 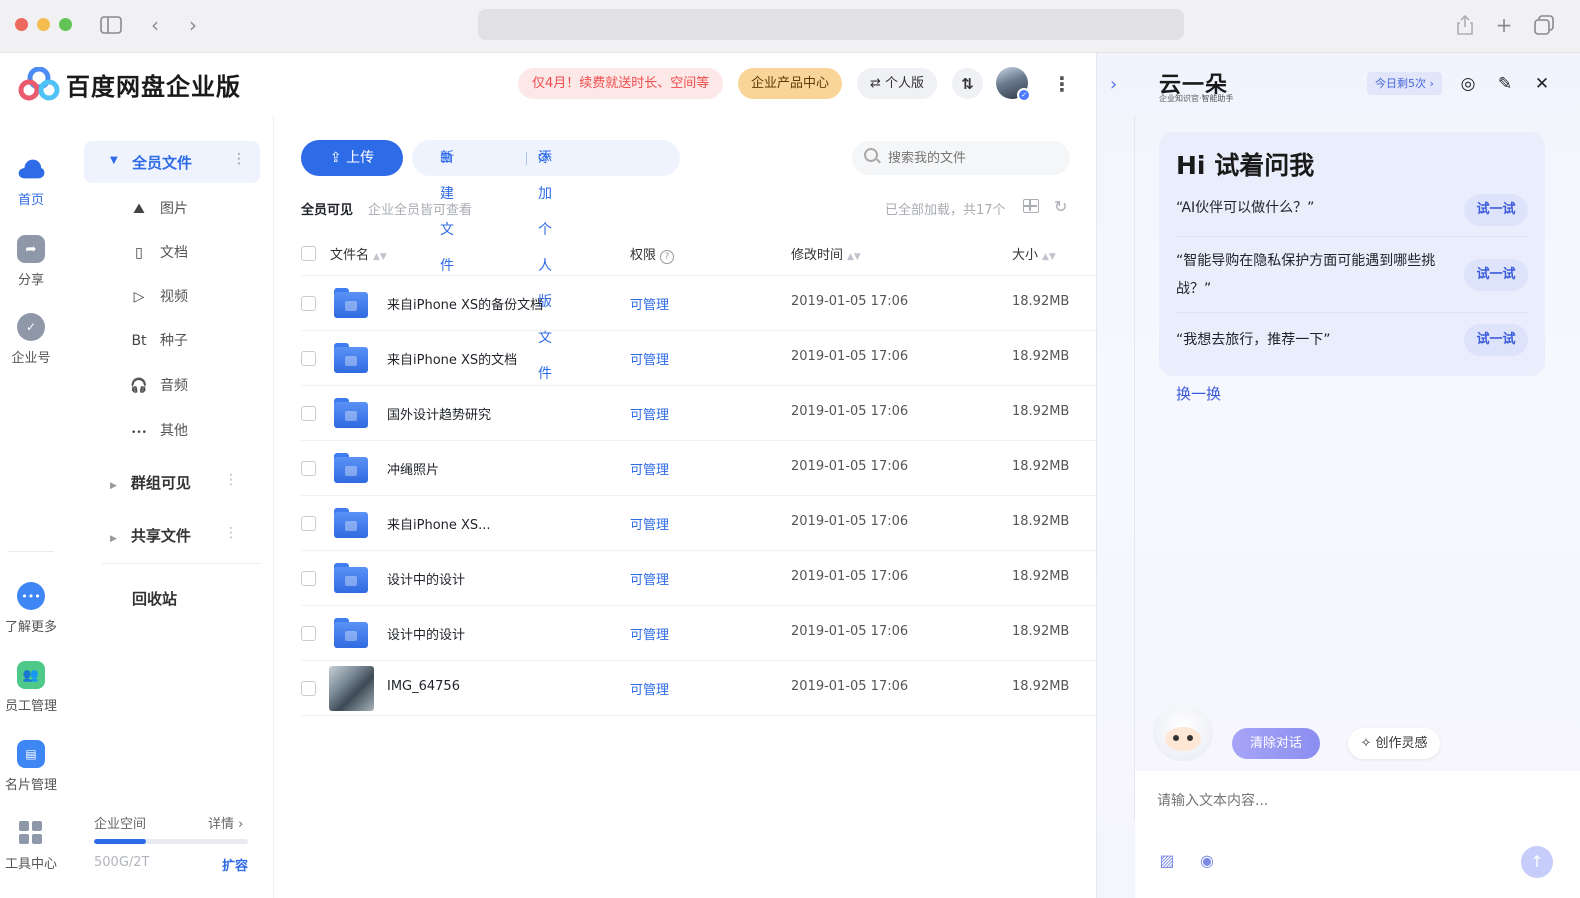 I want to click on inspiration-button: ✧ 创作灵感, so click(x=1394, y=743).